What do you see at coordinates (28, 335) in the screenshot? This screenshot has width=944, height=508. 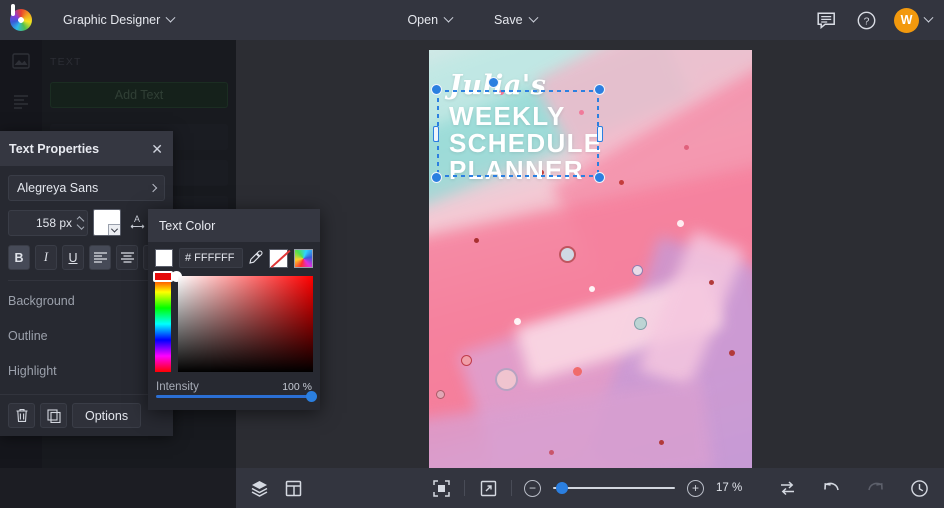 I see `outline-label: Outline` at bounding box center [28, 335].